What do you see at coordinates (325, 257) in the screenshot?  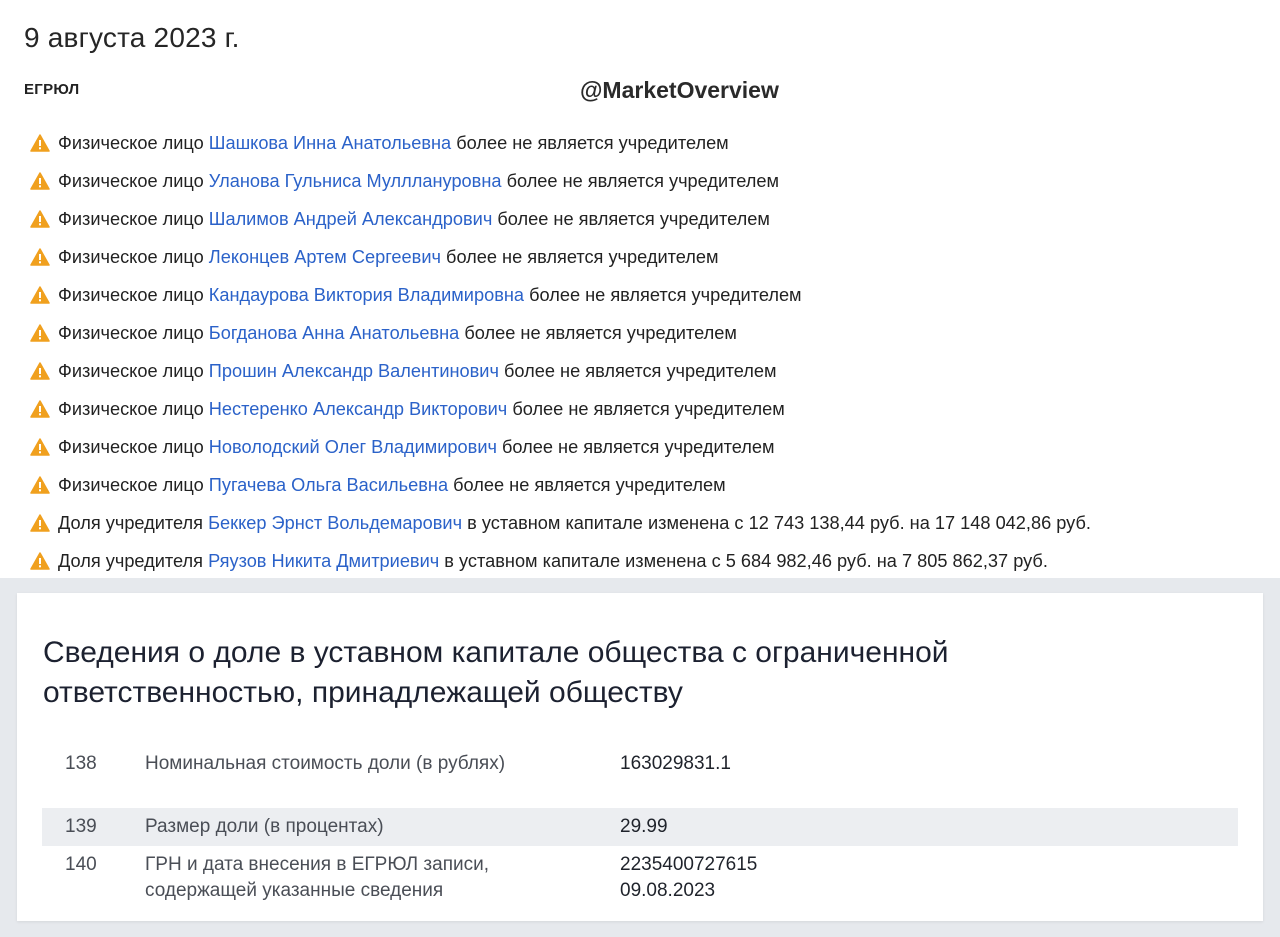 I see `person-link: Леконцев Артем Сергеевич` at bounding box center [325, 257].